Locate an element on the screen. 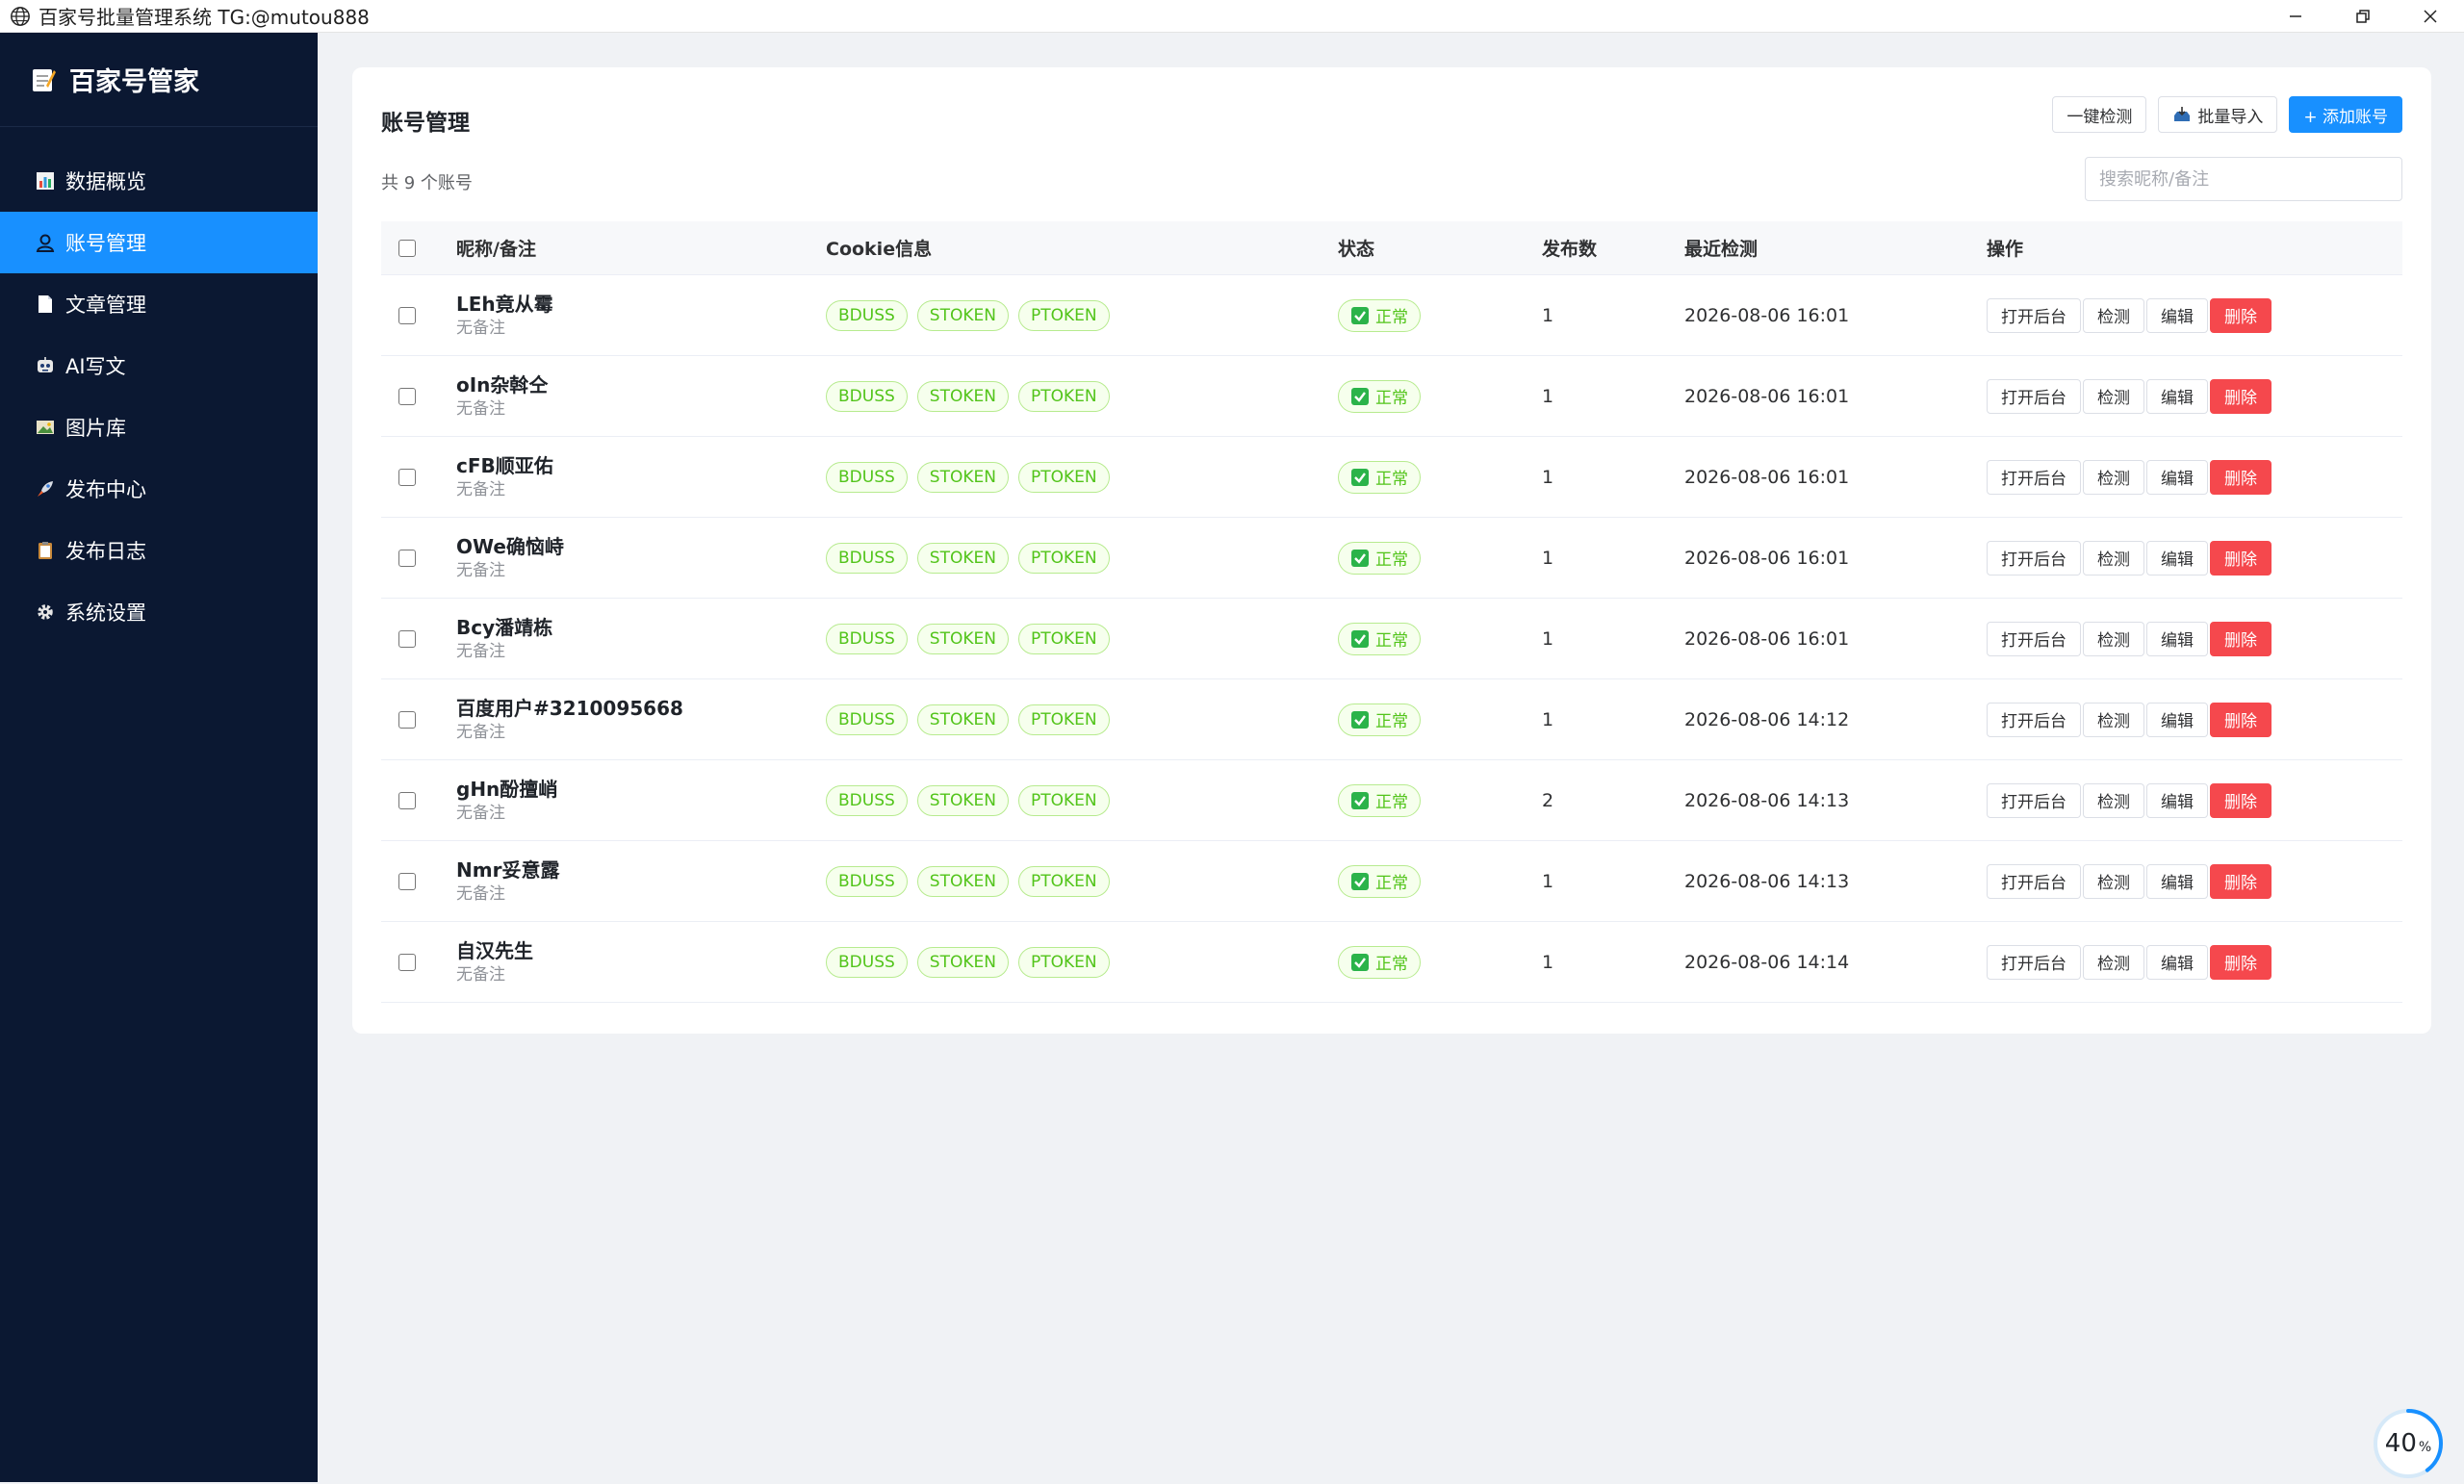  status-text: 正常 is located at coordinates (1391, 317).